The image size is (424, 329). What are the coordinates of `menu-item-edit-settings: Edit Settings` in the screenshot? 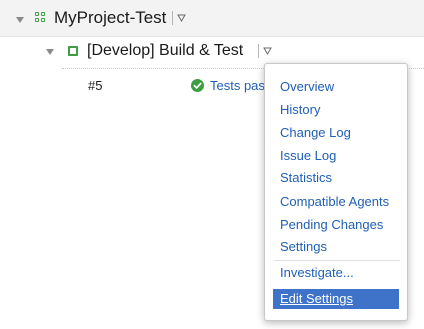 It's located at (316, 299).